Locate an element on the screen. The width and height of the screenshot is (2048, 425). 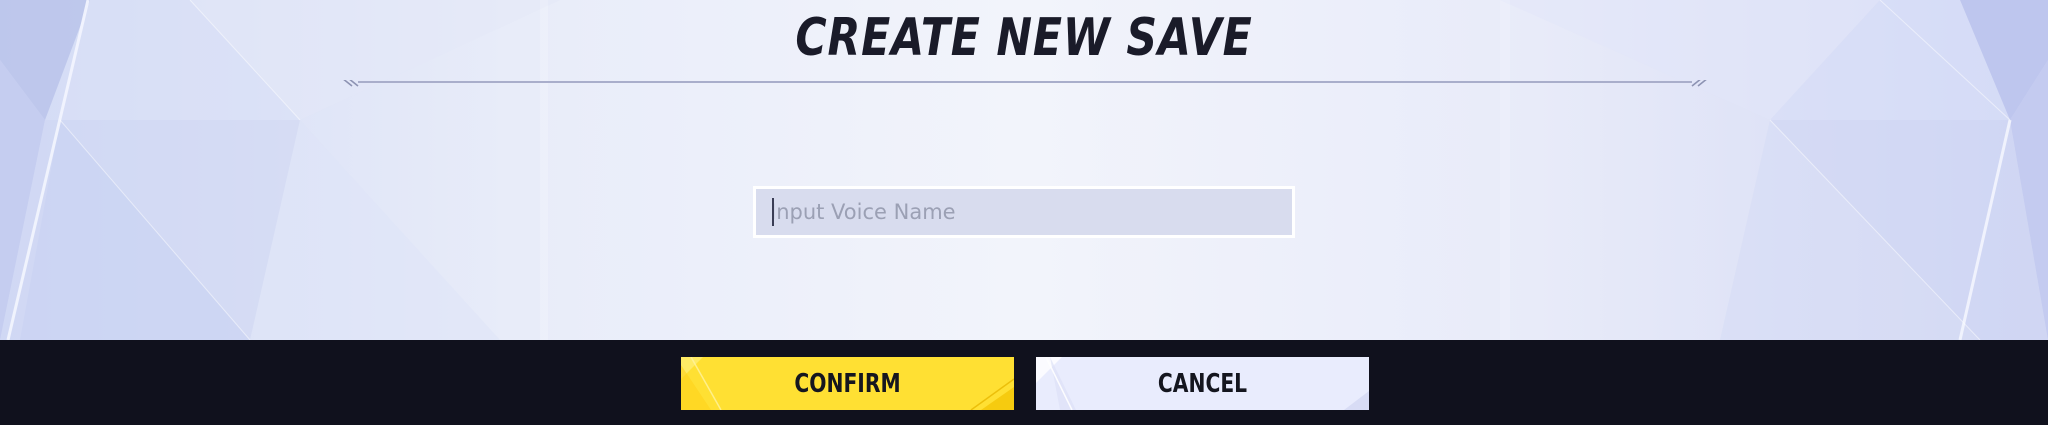
text-caret is located at coordinates (773, 212).